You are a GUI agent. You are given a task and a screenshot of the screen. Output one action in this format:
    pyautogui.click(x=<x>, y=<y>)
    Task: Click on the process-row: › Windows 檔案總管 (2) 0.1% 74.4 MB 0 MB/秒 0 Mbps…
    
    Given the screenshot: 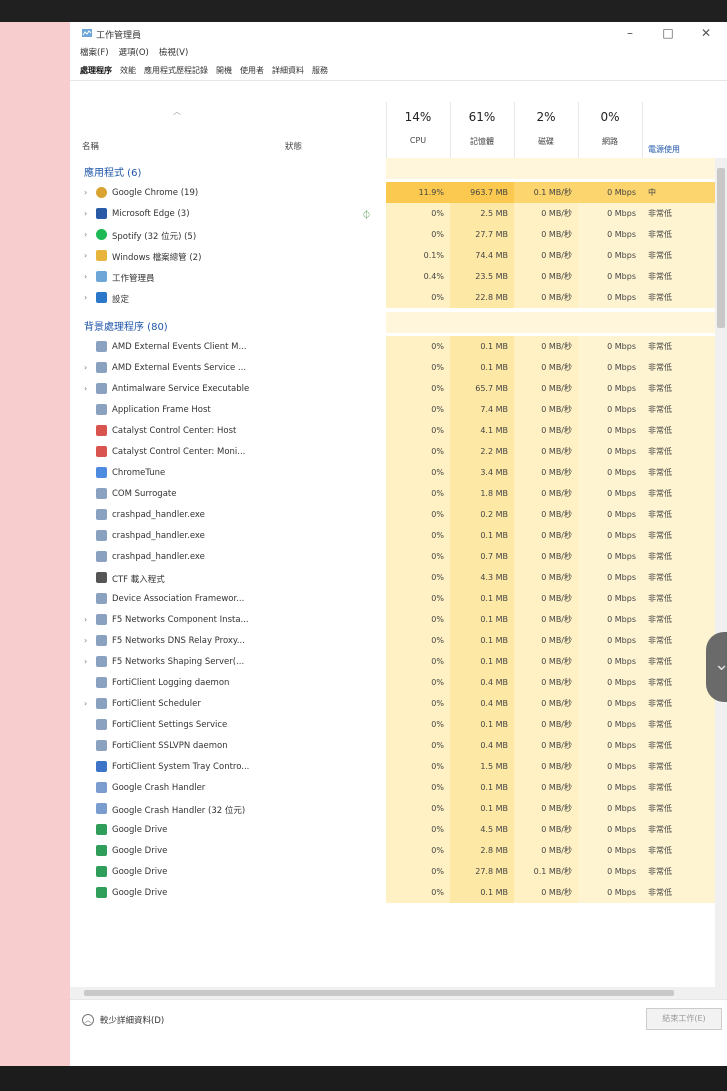 What is the action you would take?
    pyautogui.click(x=392, y=255)
    